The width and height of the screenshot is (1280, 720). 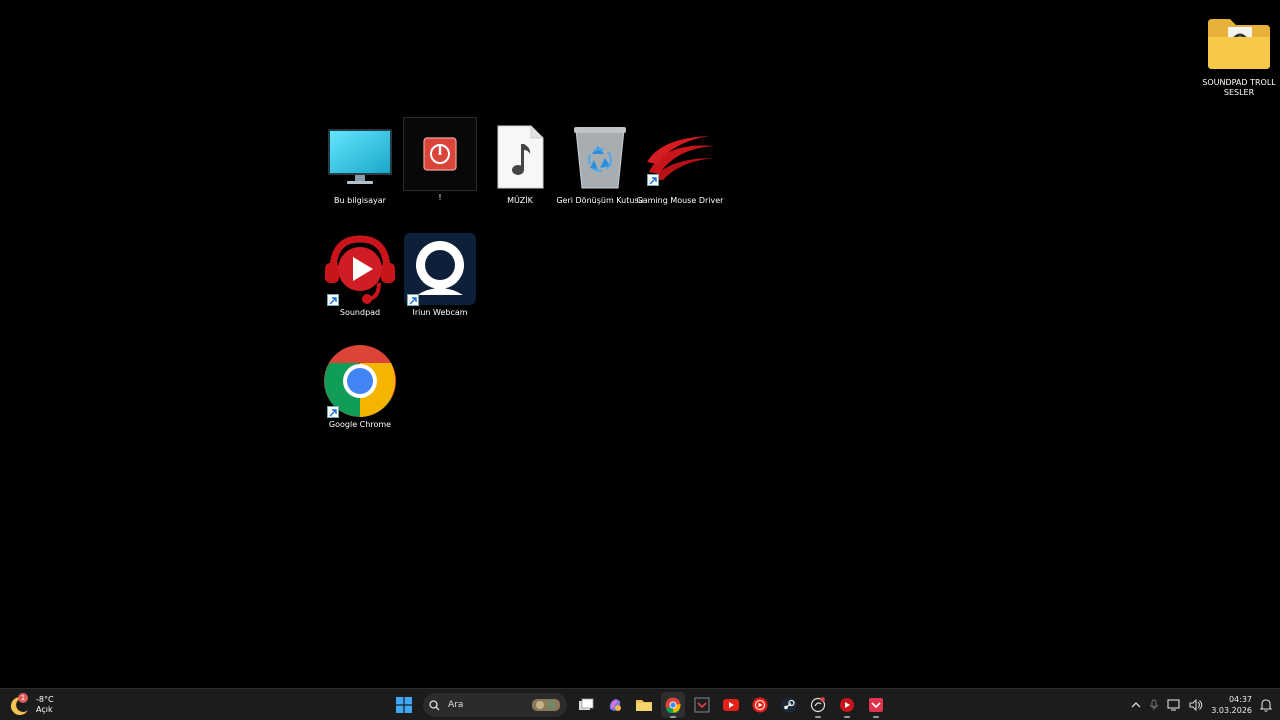 I want to click on weather-widget: 1 -8°C Açık, so click(x=32, y=705).